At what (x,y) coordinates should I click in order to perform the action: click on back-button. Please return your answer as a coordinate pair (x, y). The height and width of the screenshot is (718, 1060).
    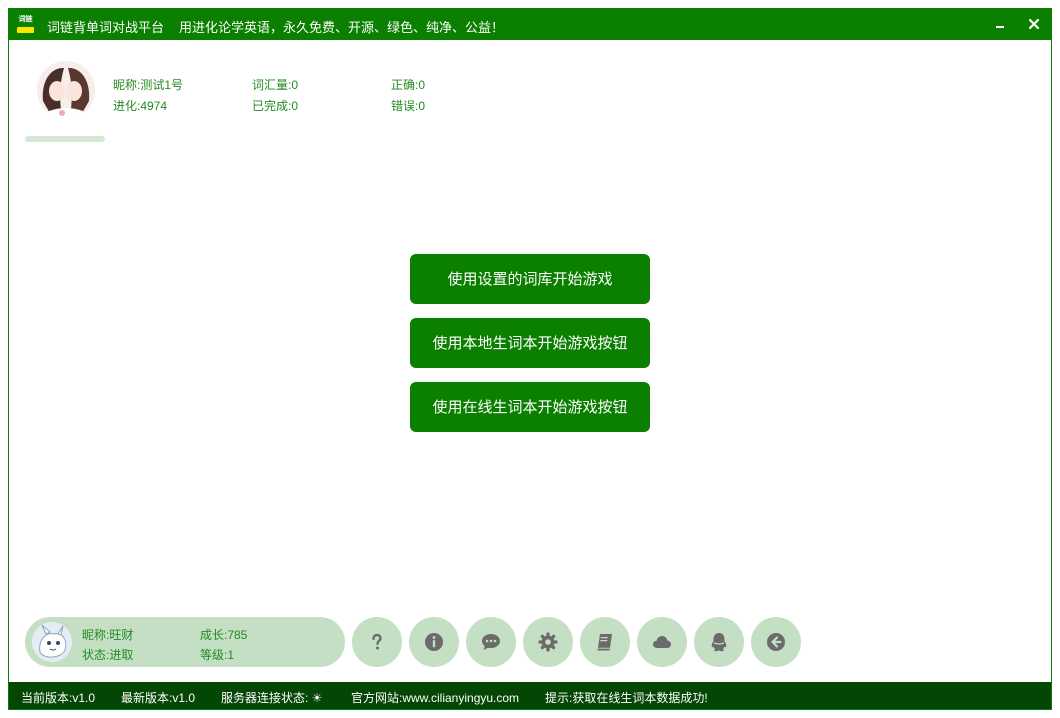
    Looking at the image, I should click on (776, 642).